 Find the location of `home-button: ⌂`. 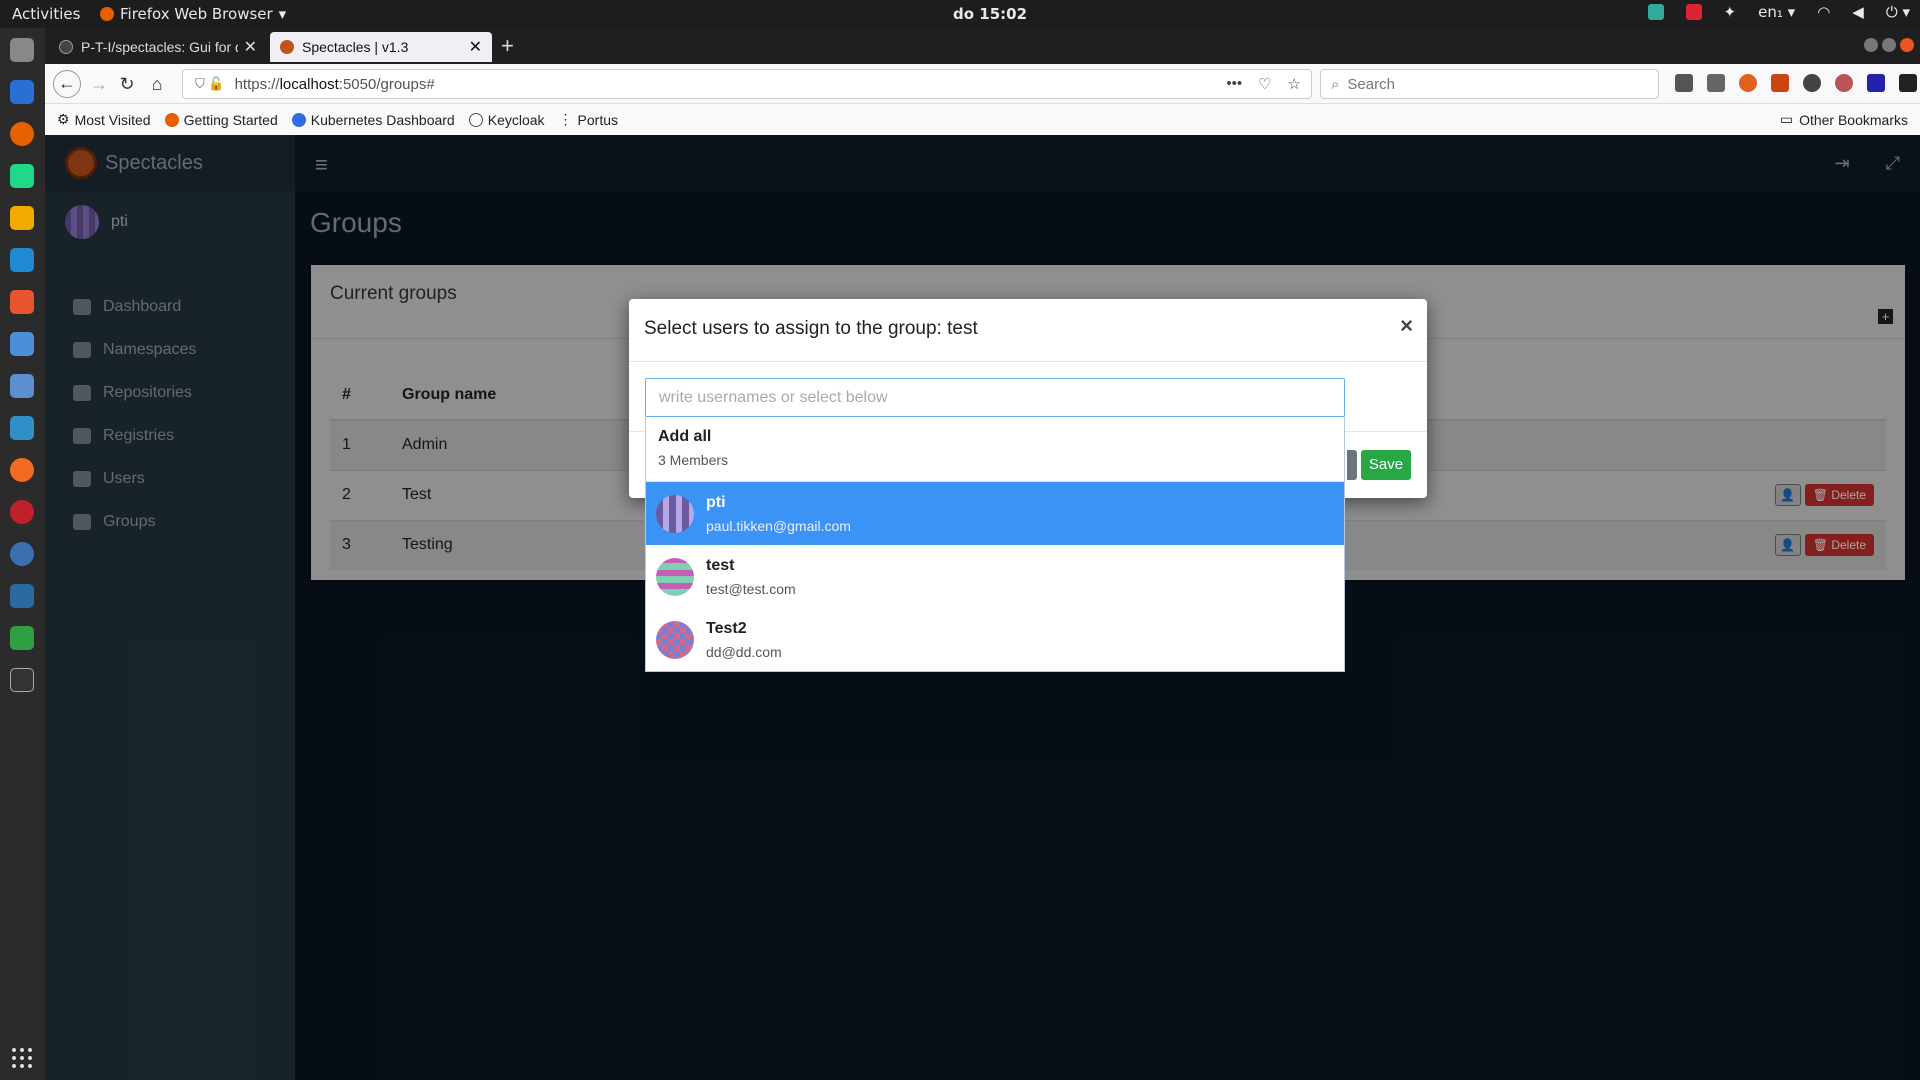

home-button: ⌂ is located at coordinates (157, 84).